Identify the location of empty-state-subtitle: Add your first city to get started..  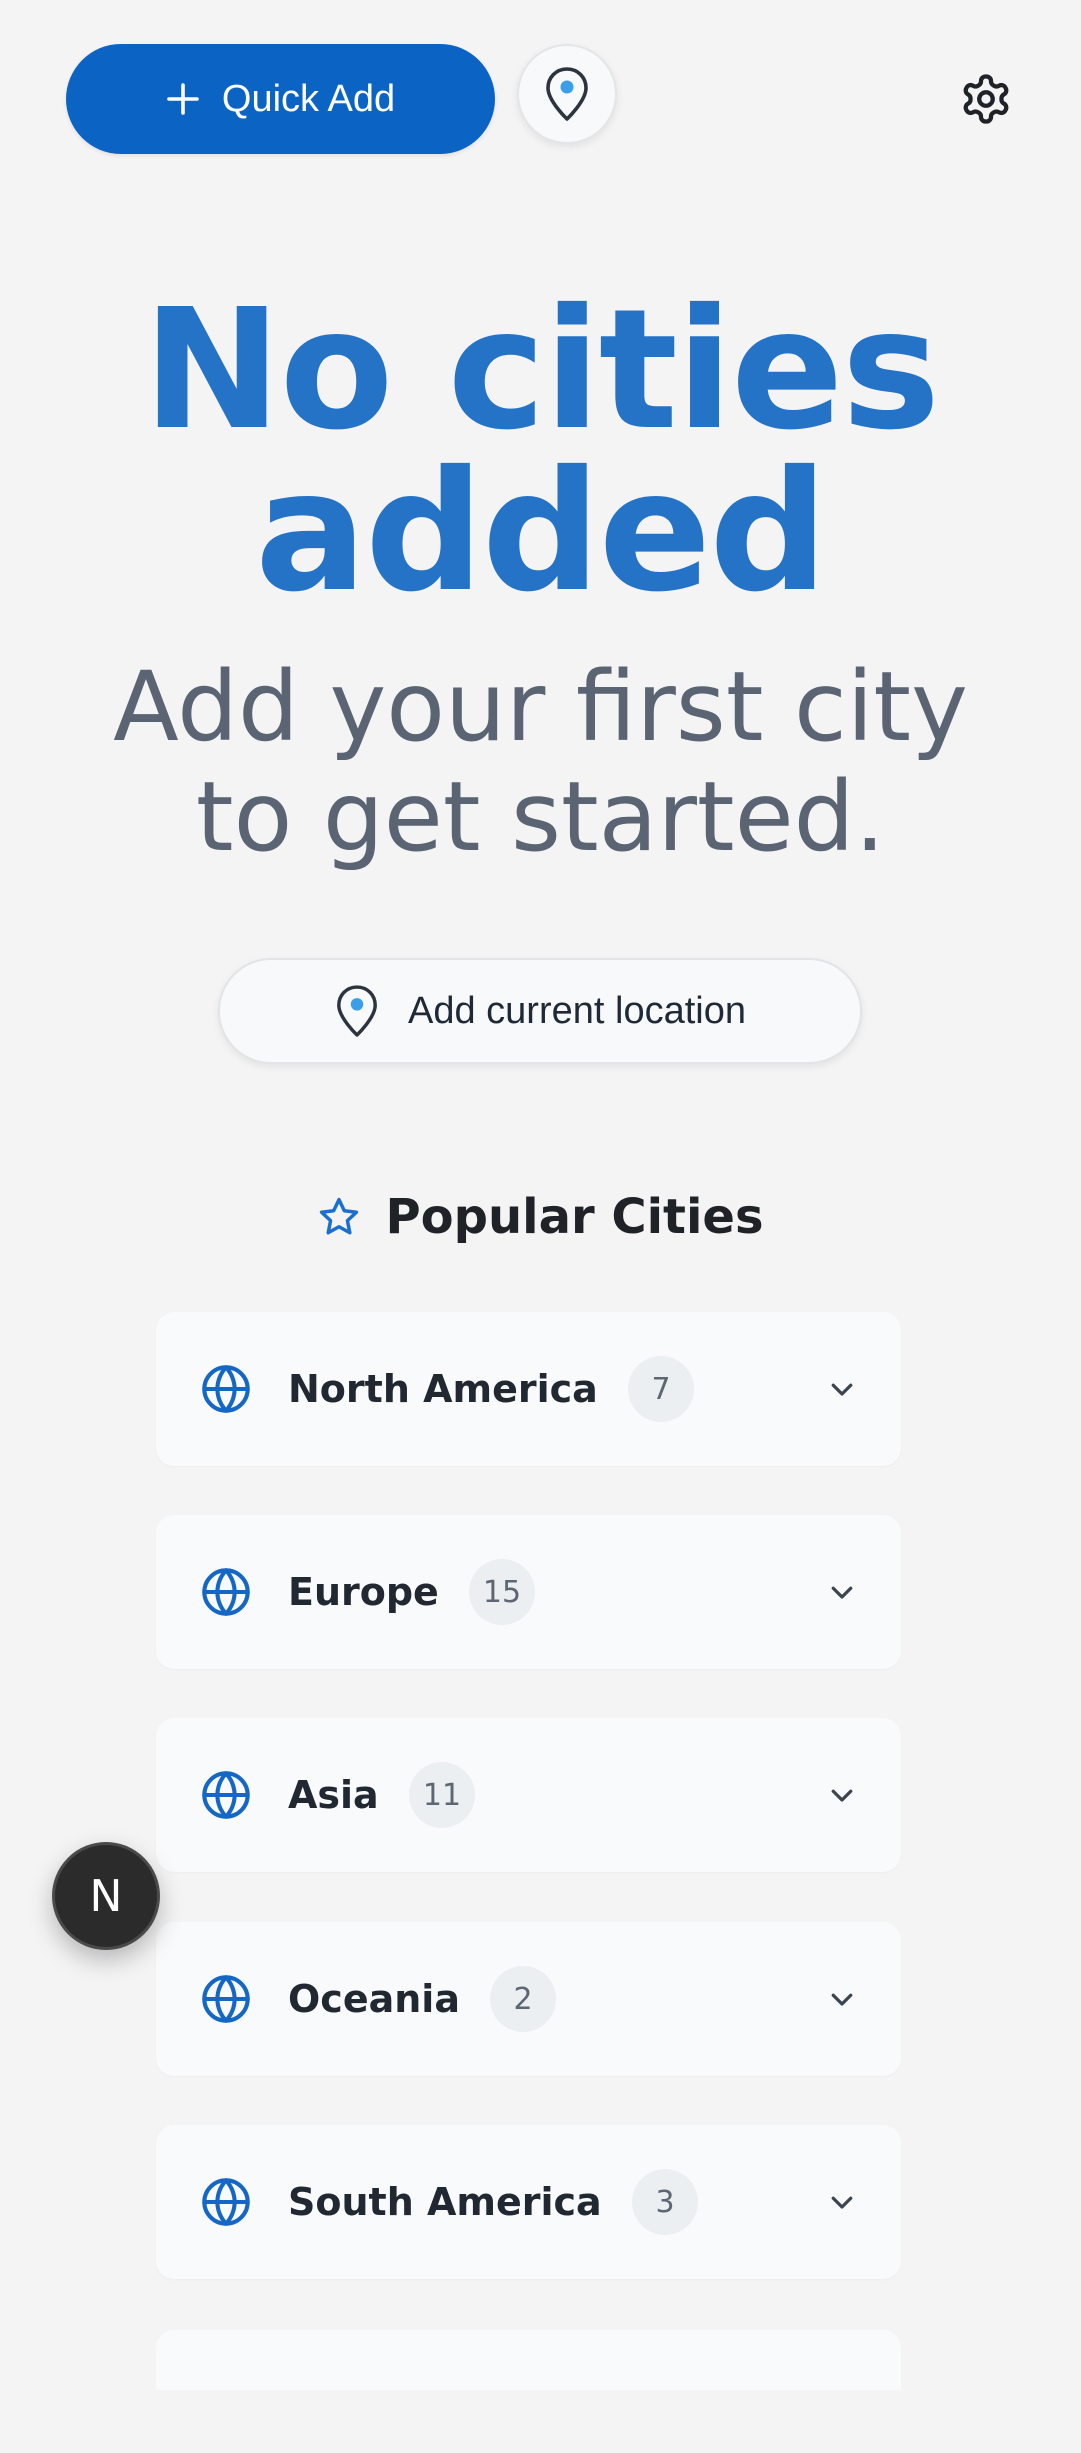
(540, 762).